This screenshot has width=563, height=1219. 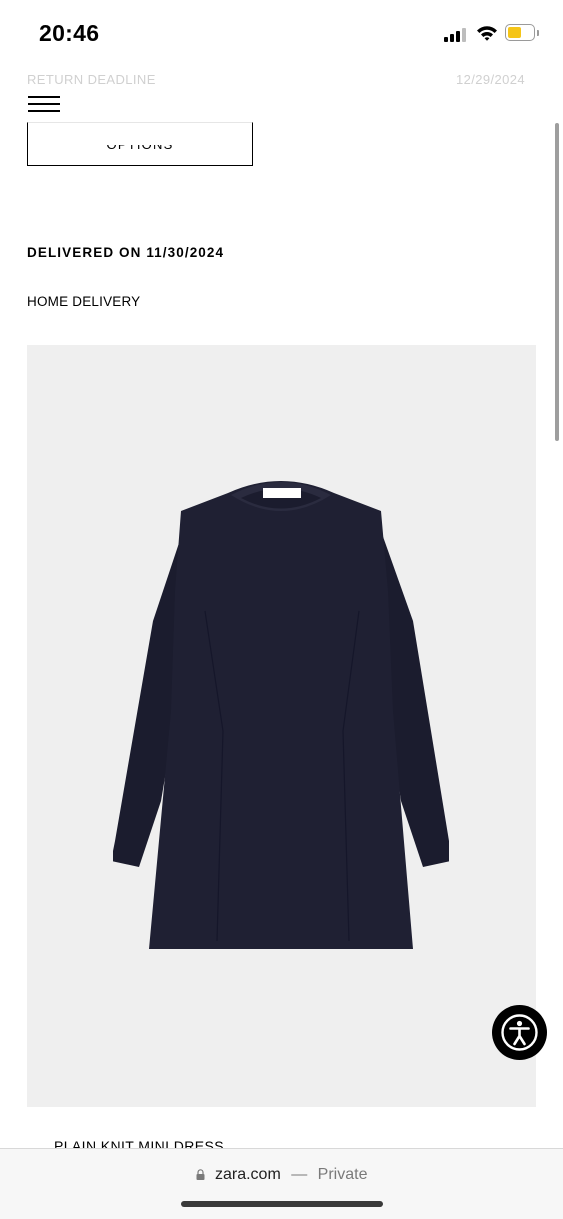 I want to click on private-mode-label: Private, so click(x=342, y=1174).